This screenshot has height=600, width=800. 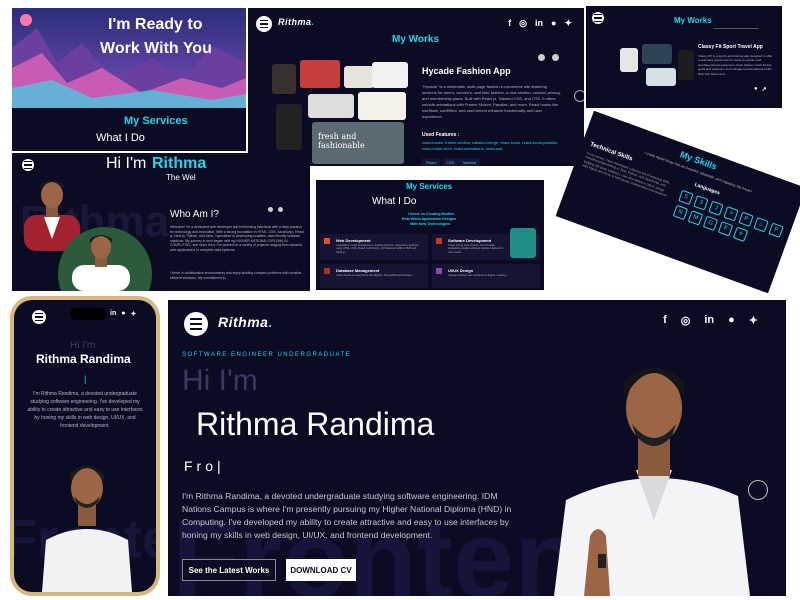 I want to click on social-links: in ● ✦, so click(x=123, y=314).